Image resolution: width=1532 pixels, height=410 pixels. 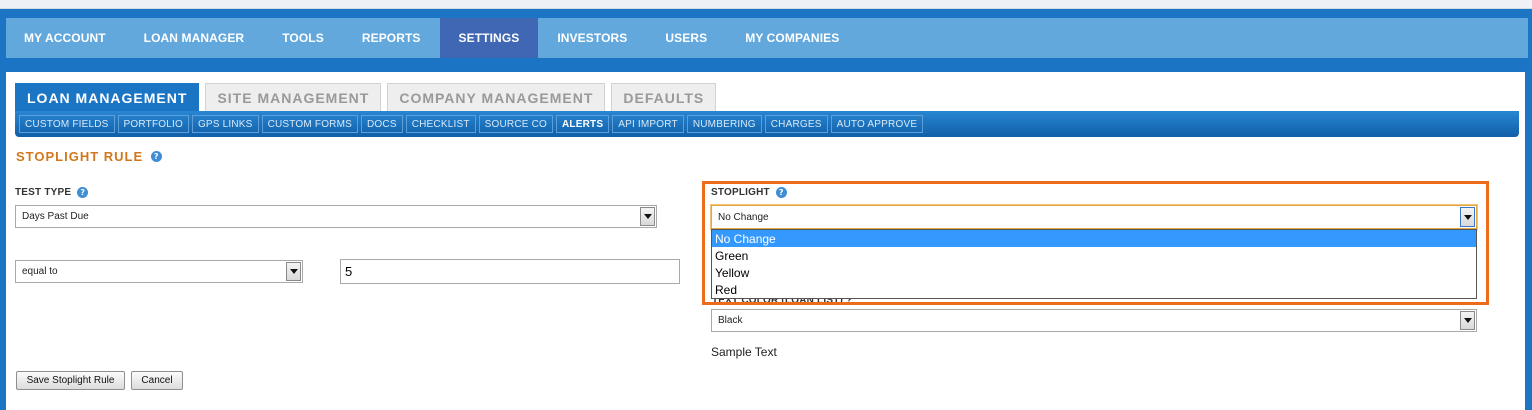 I want to click on amount-input: 5, so click(x=510, y=271).